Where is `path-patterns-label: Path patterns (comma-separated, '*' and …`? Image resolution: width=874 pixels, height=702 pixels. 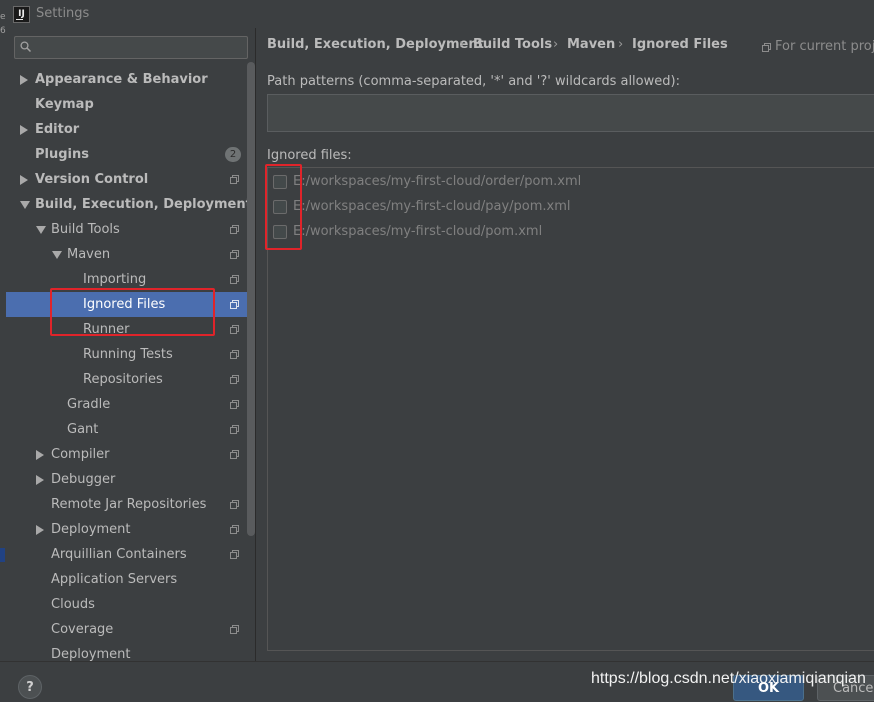
path-patterns-label: Path patterns (comma-separated, '*' and … is located at coordinates (473, 81).